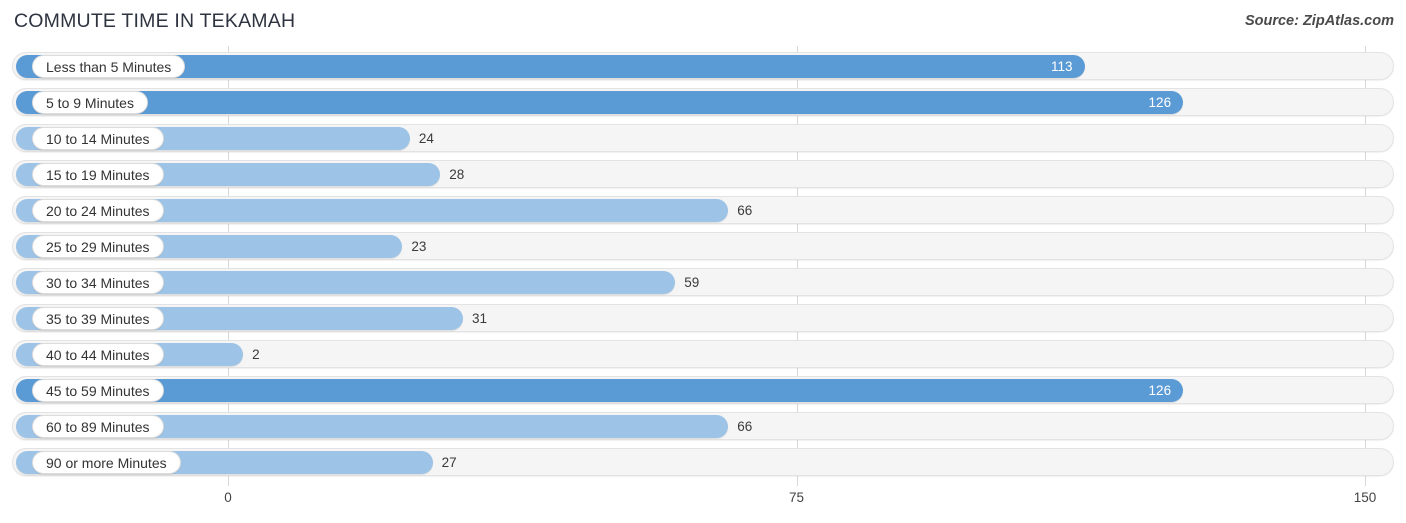 This screenshot has height=523, width=1406. Describe the element at coordinates (109, 66) in the screenshot. I see `bar-category-label: Less than 5 Minutes` at that location.